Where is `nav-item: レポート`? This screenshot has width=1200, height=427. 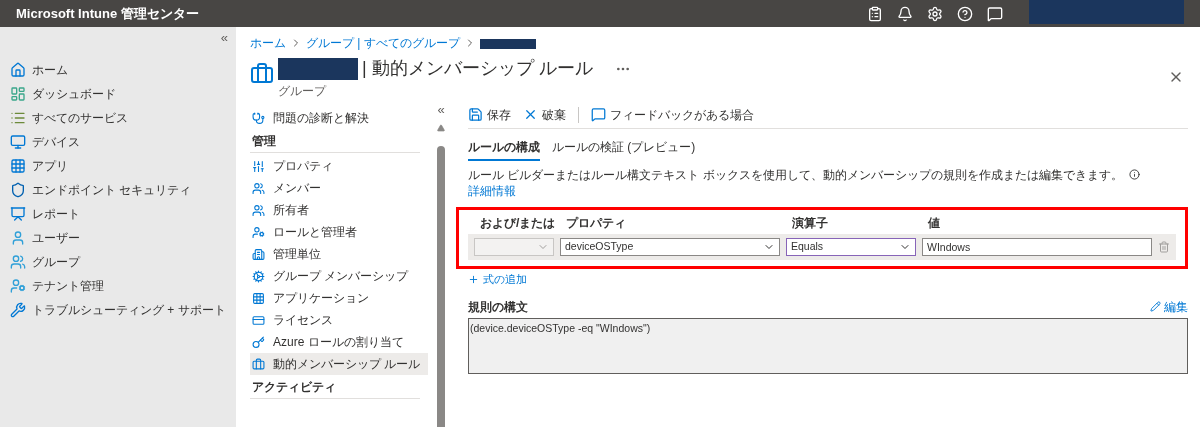
nav-item: レポート is located at coordinates (42, 214).